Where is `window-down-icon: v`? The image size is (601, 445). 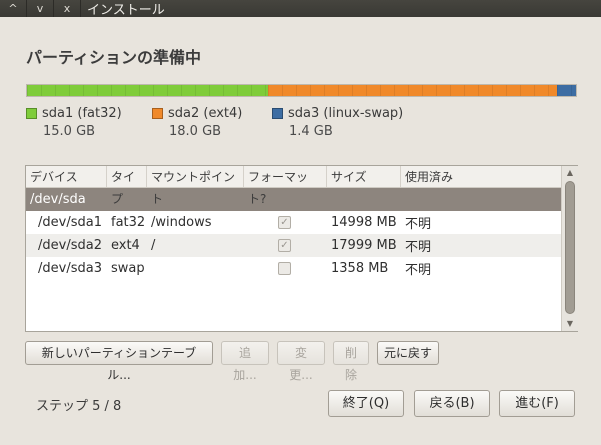 window-down-icon: v is located at coordinates (40, 8).